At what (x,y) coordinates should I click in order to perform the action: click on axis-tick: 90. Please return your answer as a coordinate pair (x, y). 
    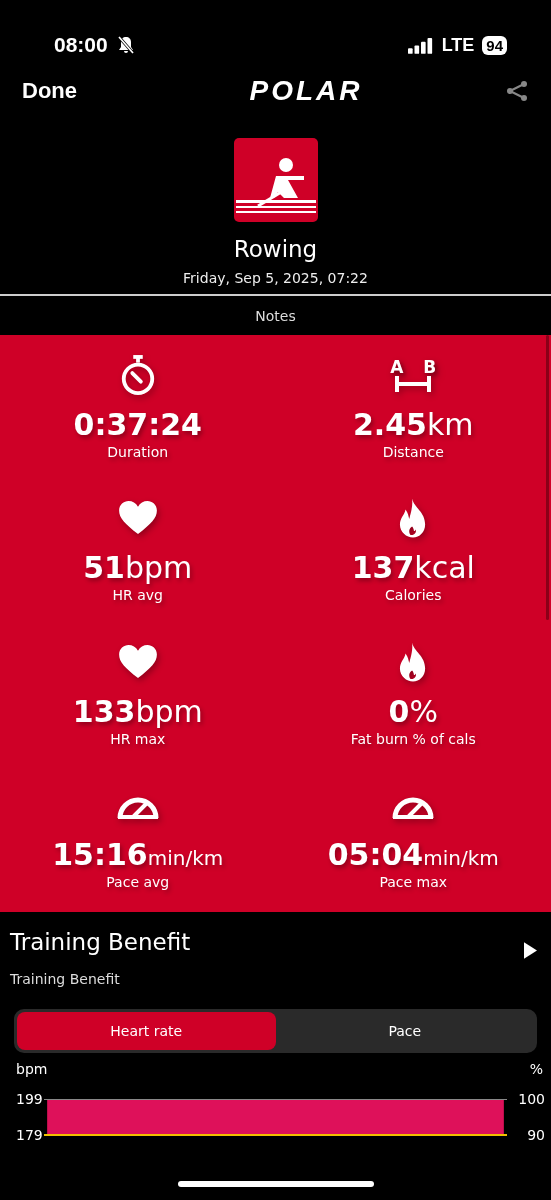
    Looking at the image, I should click on (536, 1135).